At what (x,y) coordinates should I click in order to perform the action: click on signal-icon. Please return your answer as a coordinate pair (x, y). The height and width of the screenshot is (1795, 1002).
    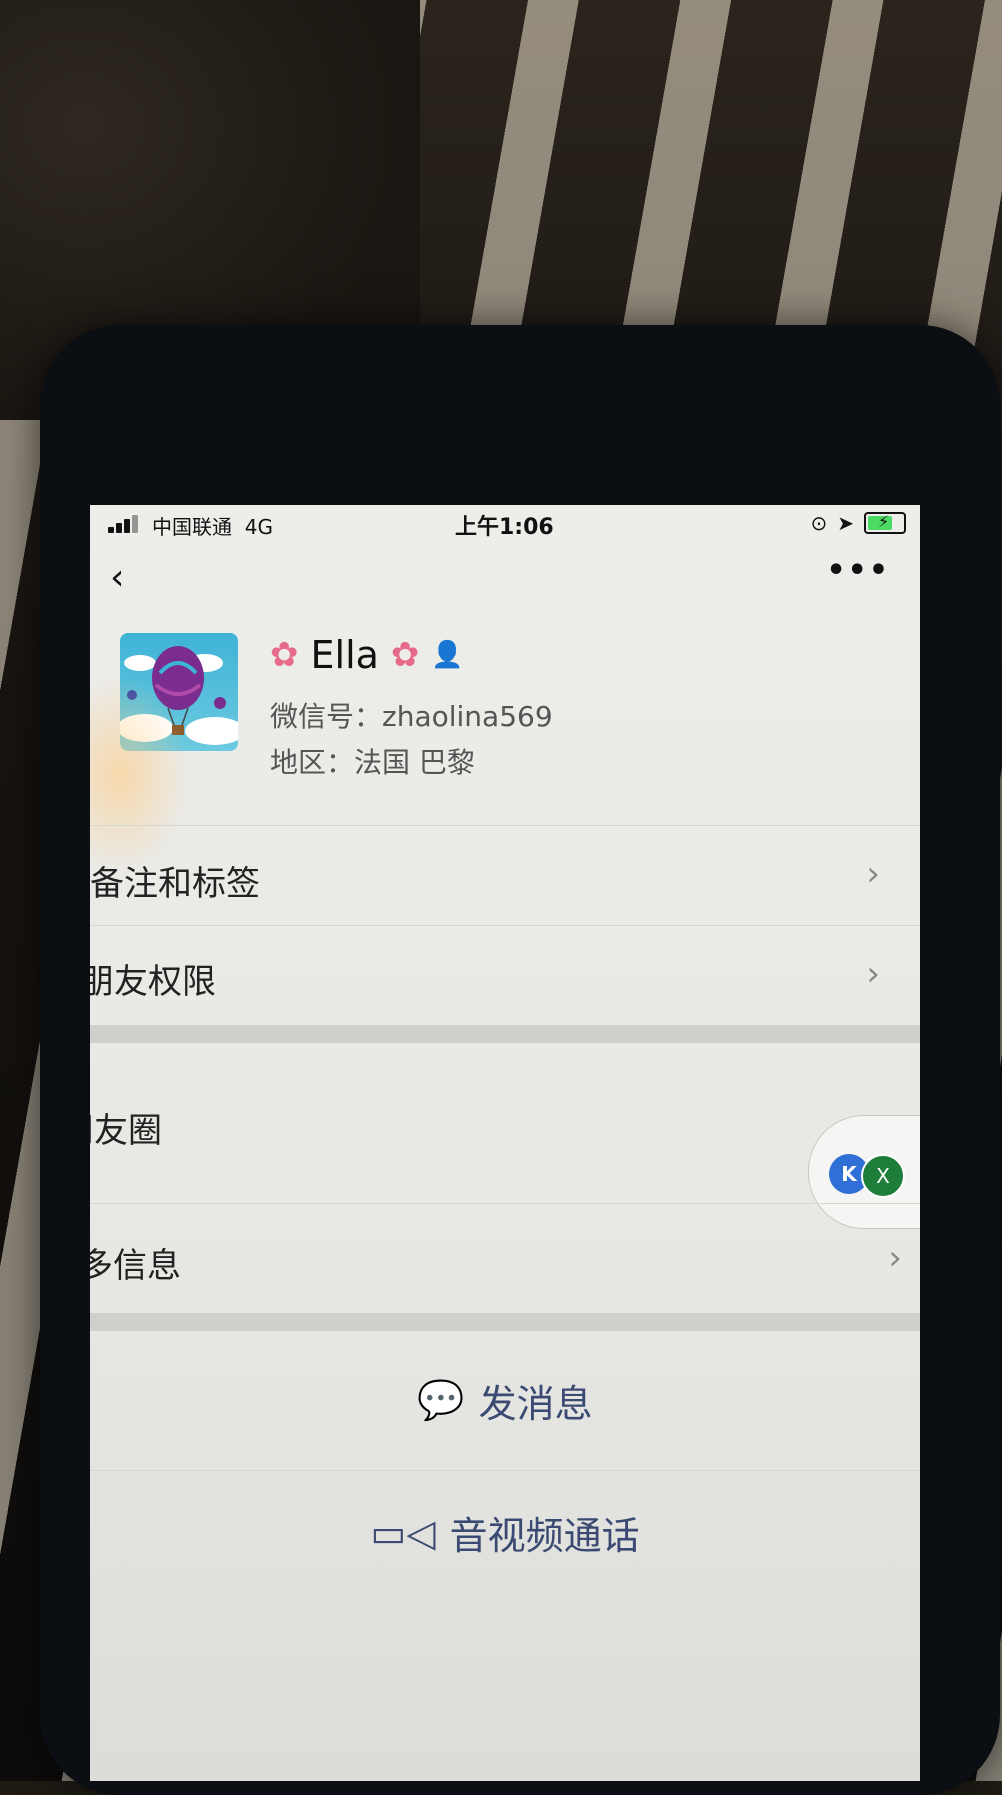
    Looking at the image, I should click on (126, 523).